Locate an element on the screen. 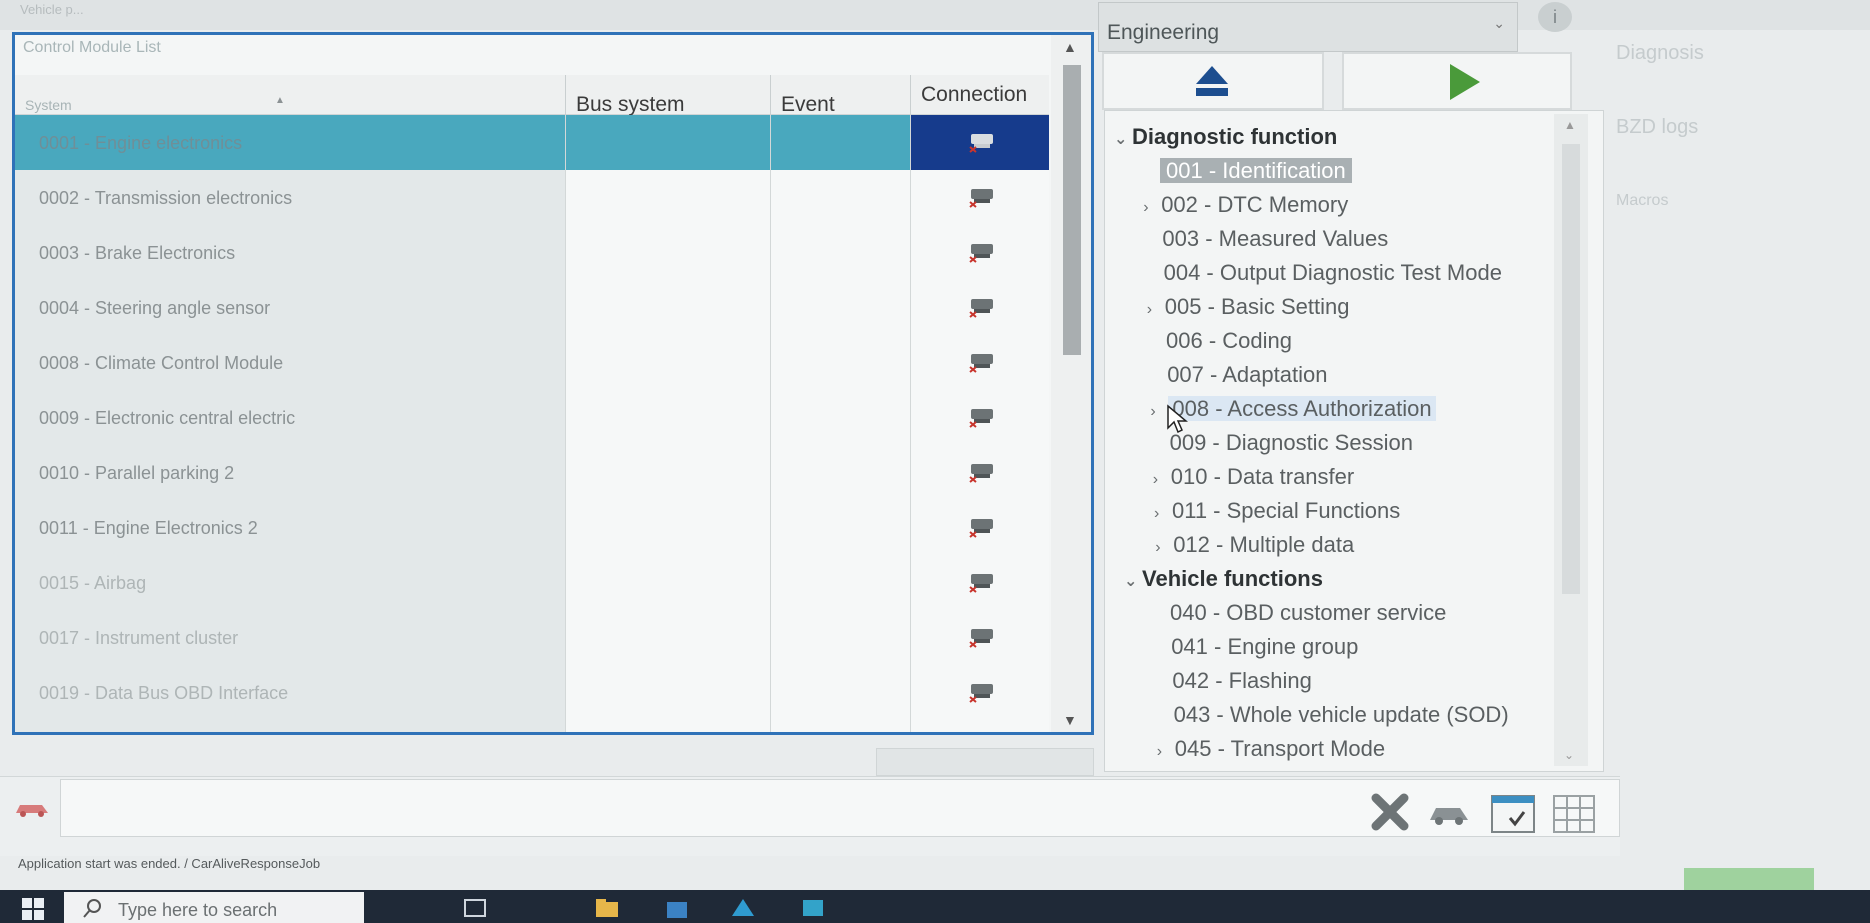 Image resolution: width=1870 pixels, height=923 pixels. tree-item: › 008 - Access Authorization is located at coordinates (1293, 409).